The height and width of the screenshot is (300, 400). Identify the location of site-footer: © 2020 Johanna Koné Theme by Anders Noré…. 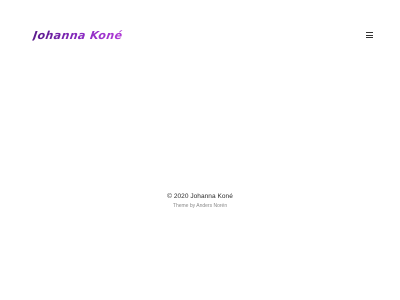
(200, 201).